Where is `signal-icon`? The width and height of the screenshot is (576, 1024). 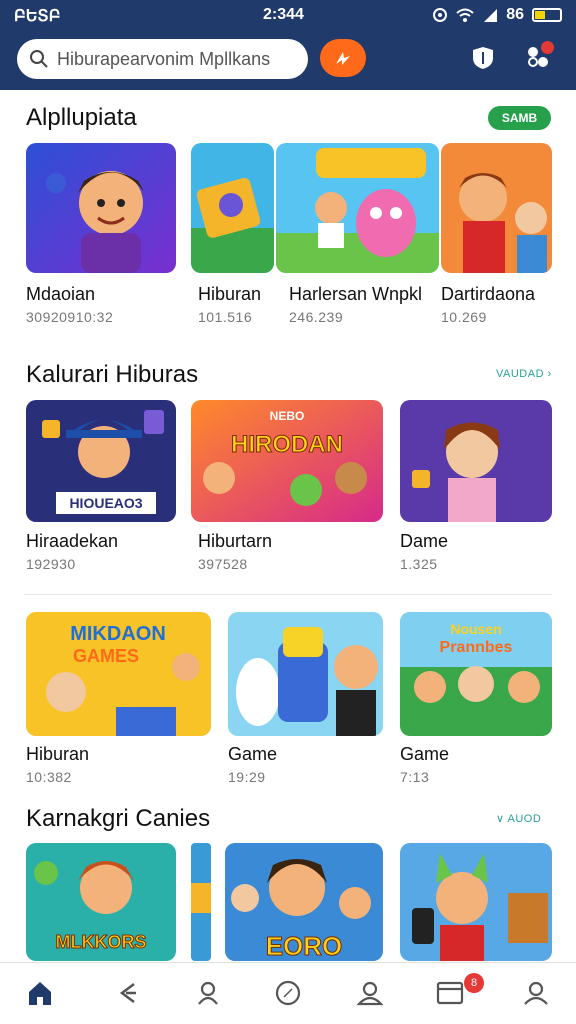
signal-icon is located at coordinates (491, 15).